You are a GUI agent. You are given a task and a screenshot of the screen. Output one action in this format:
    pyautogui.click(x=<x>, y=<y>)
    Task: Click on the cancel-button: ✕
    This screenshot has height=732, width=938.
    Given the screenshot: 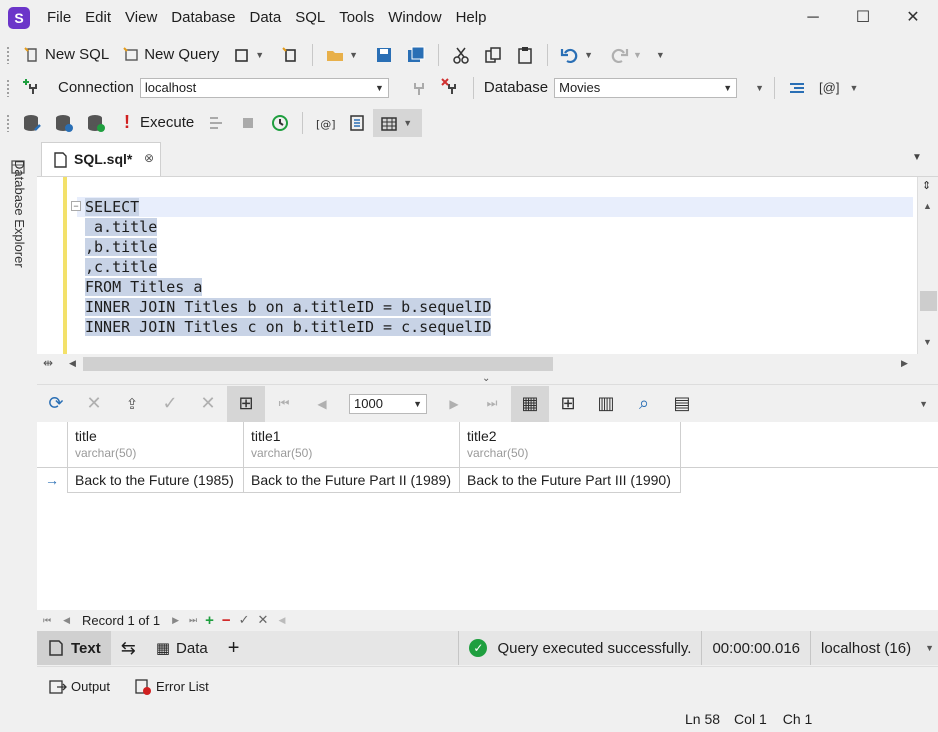 What is the action you would take?
    pyautogui.click(x=94, y=404)
    